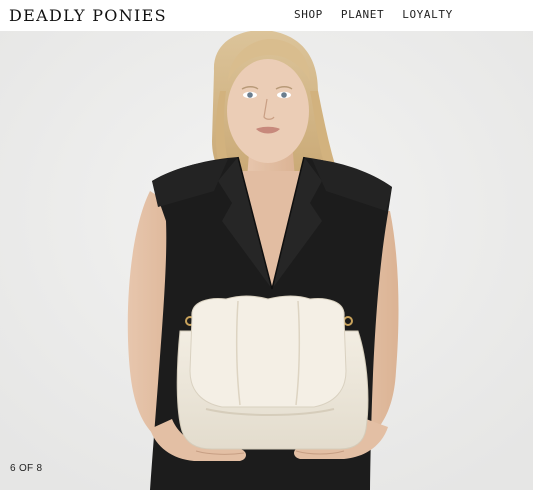 The width and height of the screenshot is (533, 490). I want to click on site-header: DEADLY PONIES SHOP PLANET LOYALTY, so click(266, 15).